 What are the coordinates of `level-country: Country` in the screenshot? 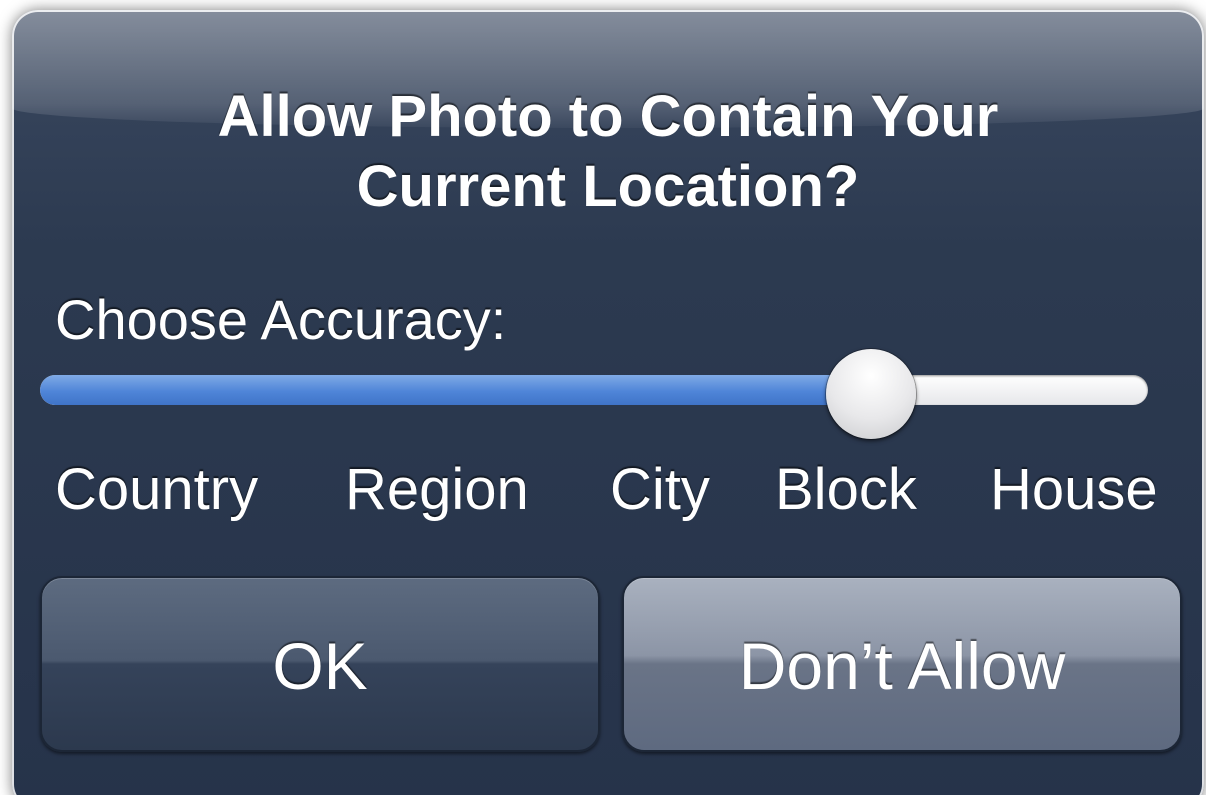 It's located at (156, 490).